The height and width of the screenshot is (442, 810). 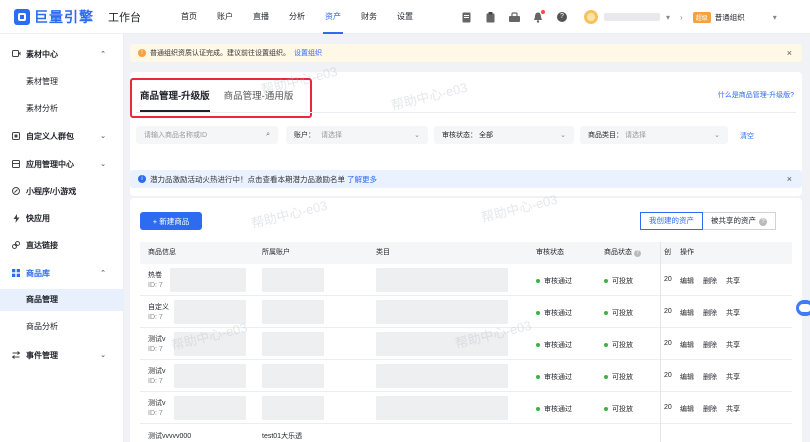 I want to click on sidebar-item-product-analysis: 商品分析, so click(x=62, y=327).